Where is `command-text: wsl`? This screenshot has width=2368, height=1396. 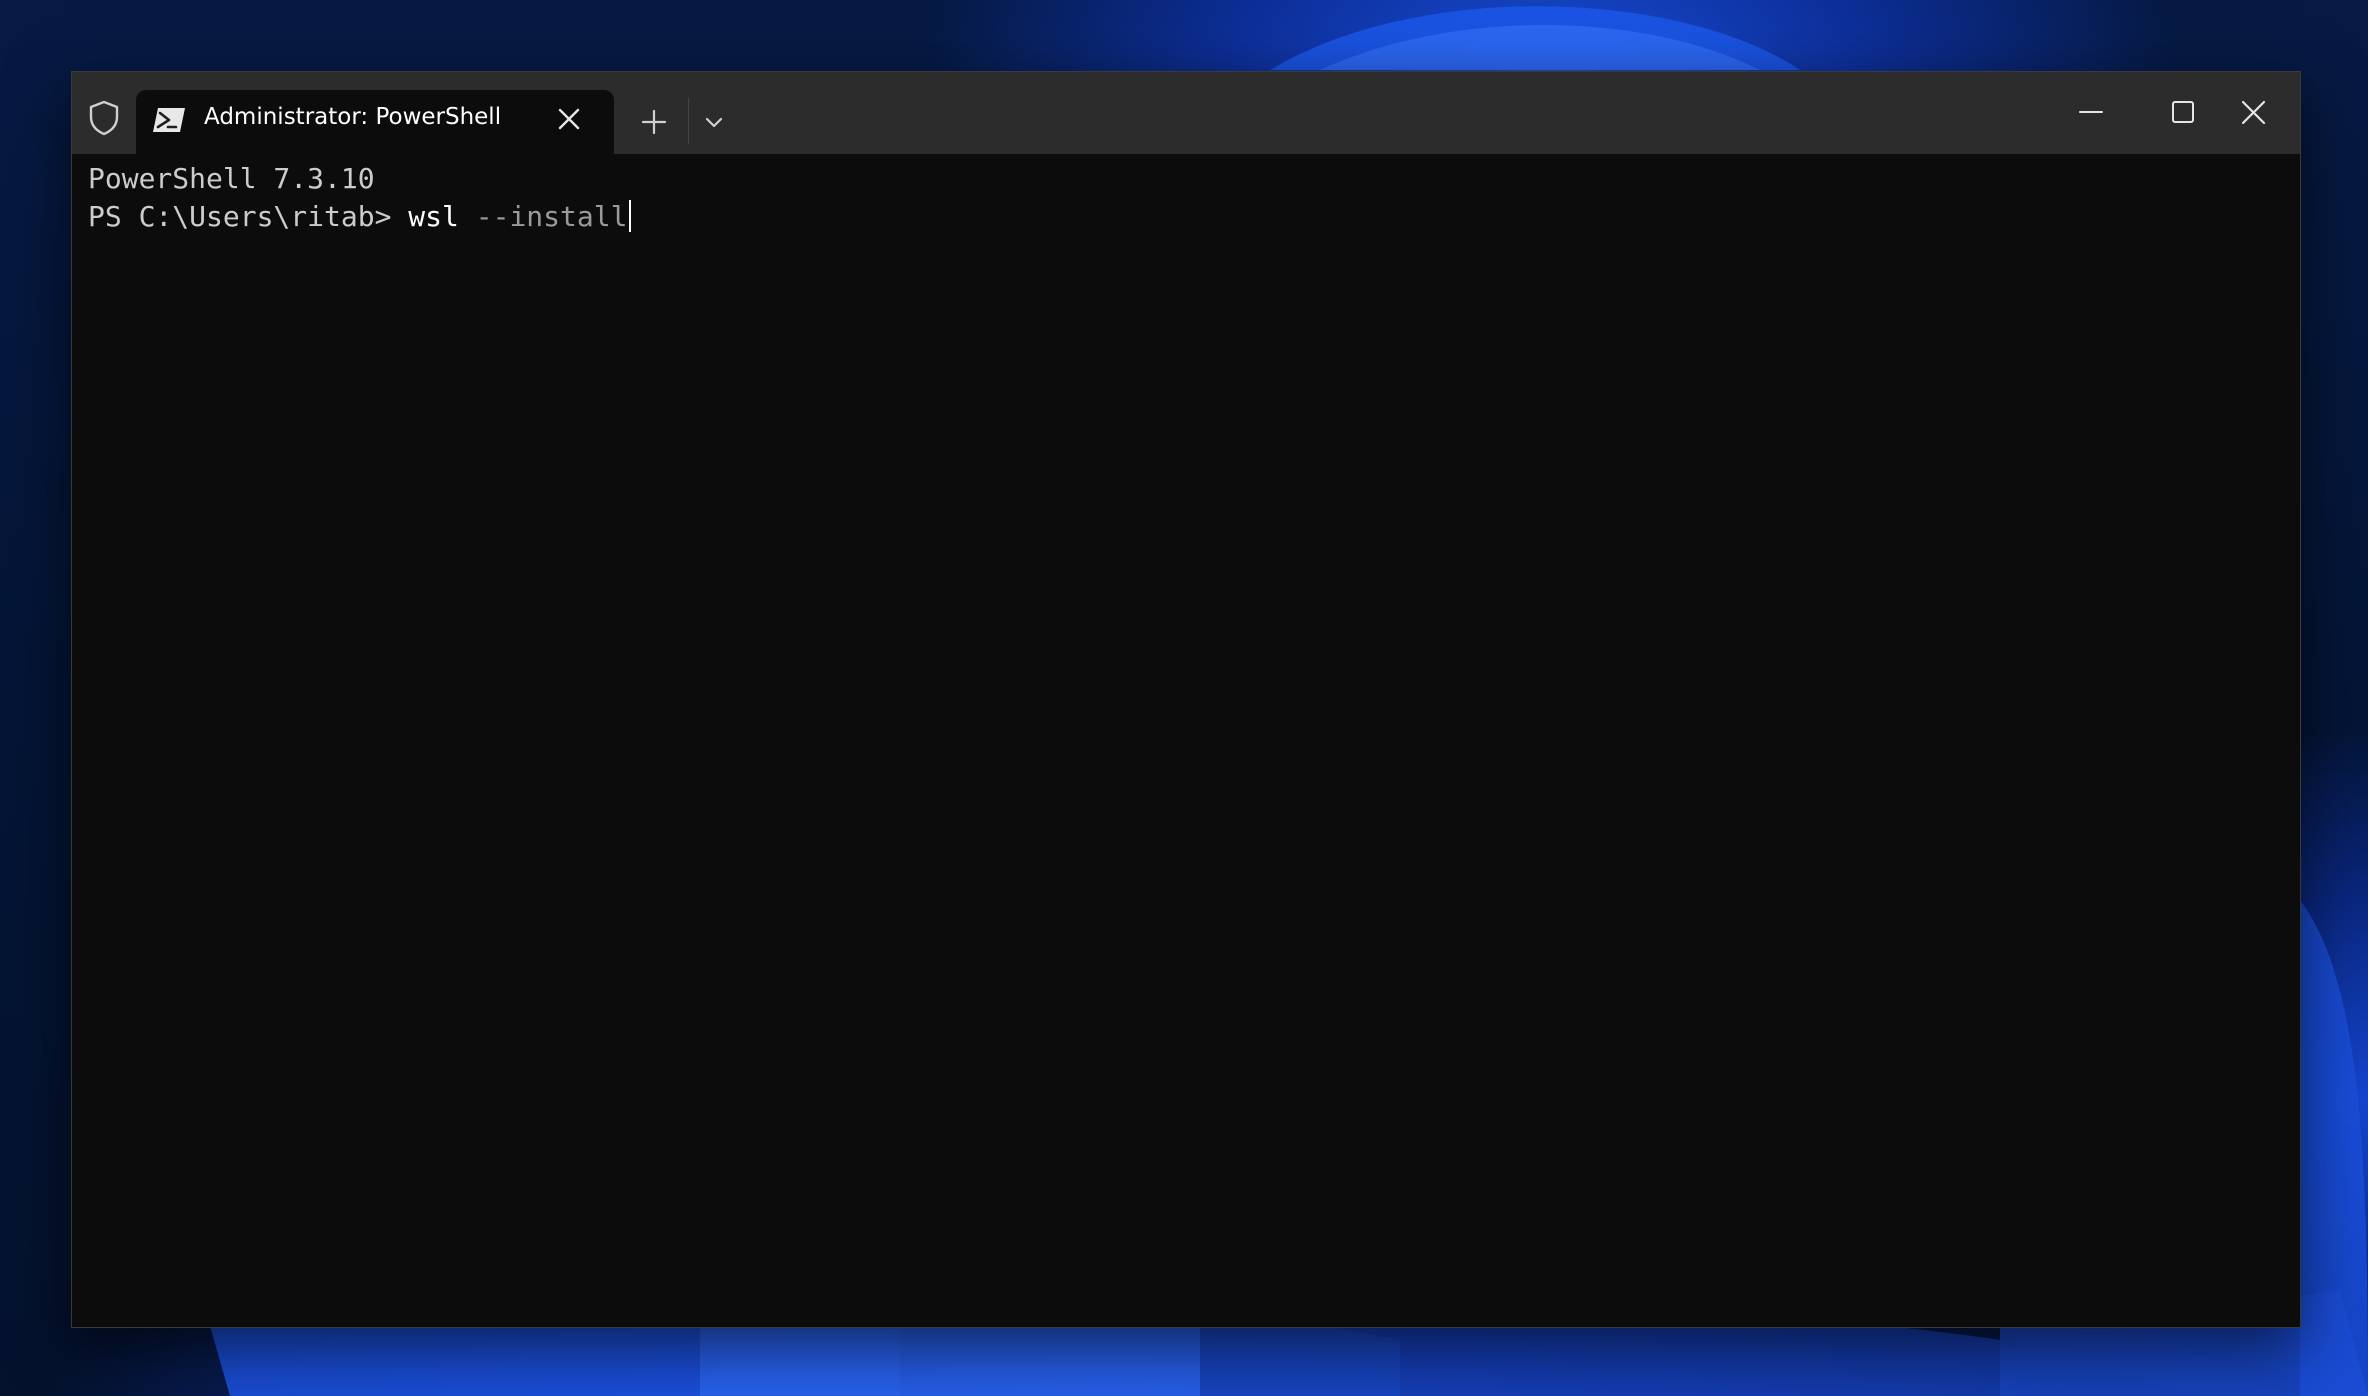
command-text: wsl is located at coordinates (433, 216).